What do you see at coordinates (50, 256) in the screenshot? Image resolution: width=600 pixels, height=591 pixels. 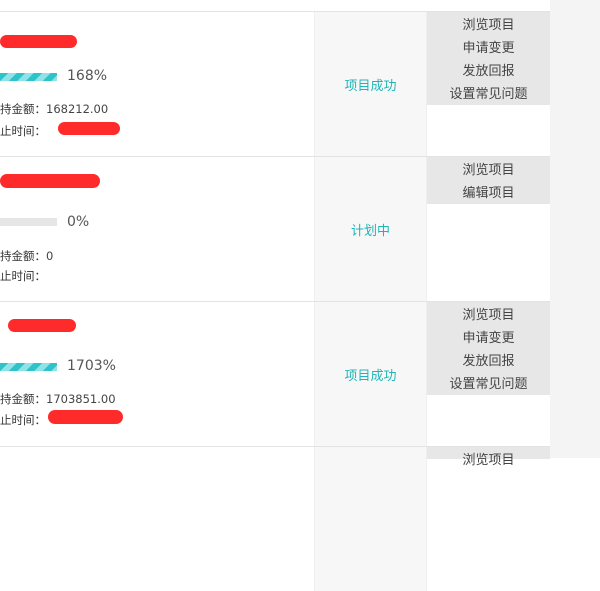 I see `support-amount-value: 0` at bounding box center [50, 256].